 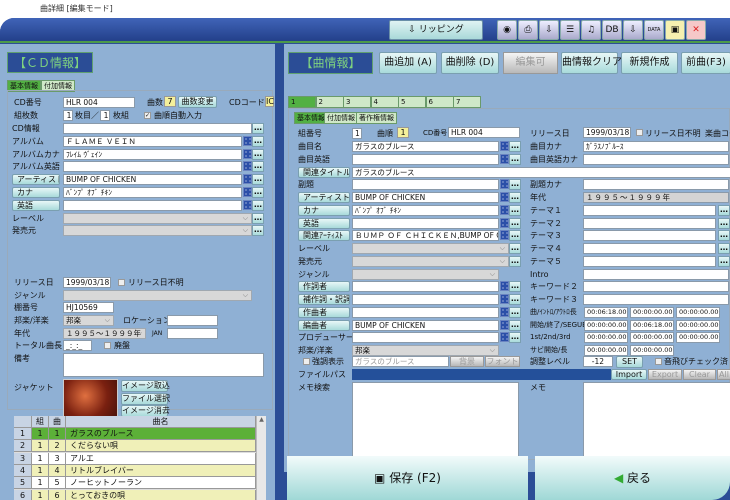 What do you see at coordinates (408, 63) in the screenshot?
I see `song-button-0: 曲追加 (A)` at bounding box center [408, 63].